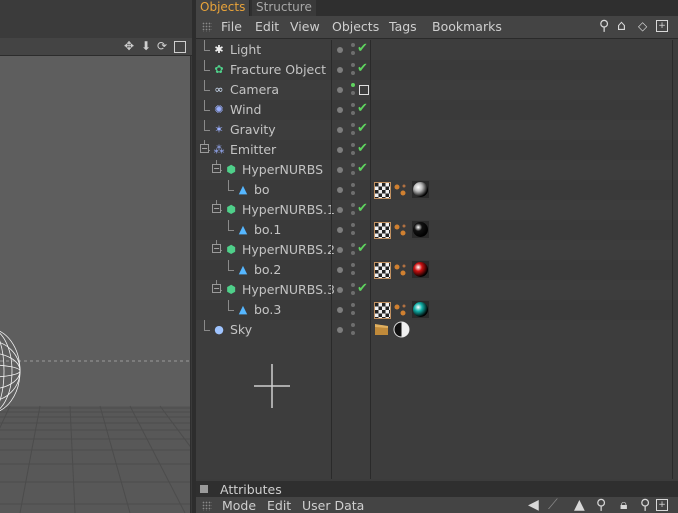 The image size is (678, 513). Describe the element at coordinates (355, 26) in the screenshot. I see `menu-objects: Objects` at that location.